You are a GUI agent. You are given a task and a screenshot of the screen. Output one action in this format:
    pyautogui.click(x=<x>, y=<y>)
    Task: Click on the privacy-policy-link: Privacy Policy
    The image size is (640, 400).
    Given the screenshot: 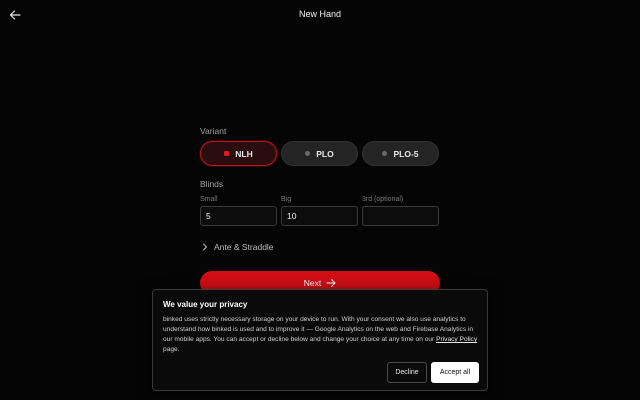 What is the action you would take?
    pyautogui.click(x=456, y=339)
    